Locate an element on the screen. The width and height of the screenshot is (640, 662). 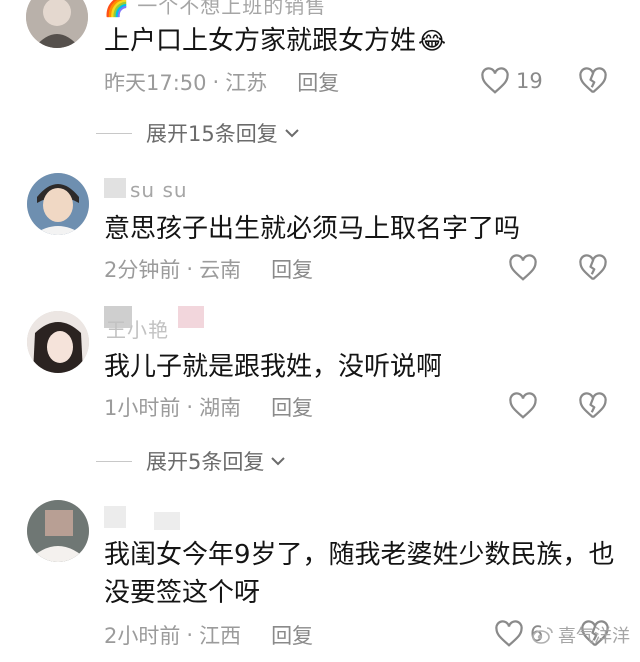
watermark: 喜气洋洋 is located at coordinates (581, 635).